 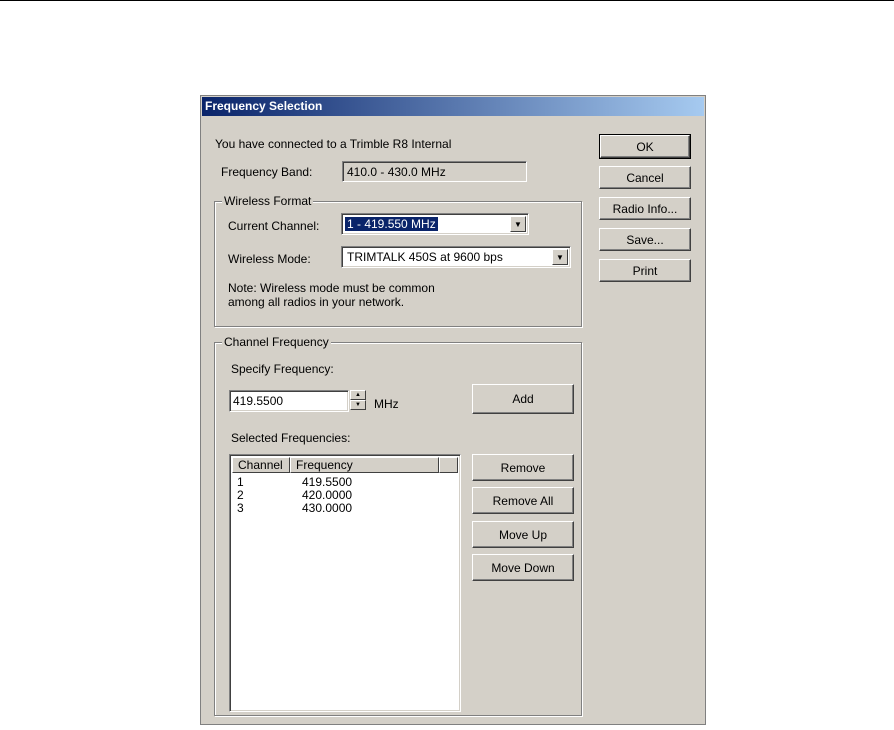 I want to click on table-row: 2 420.0000, so click(x=345, y=495).